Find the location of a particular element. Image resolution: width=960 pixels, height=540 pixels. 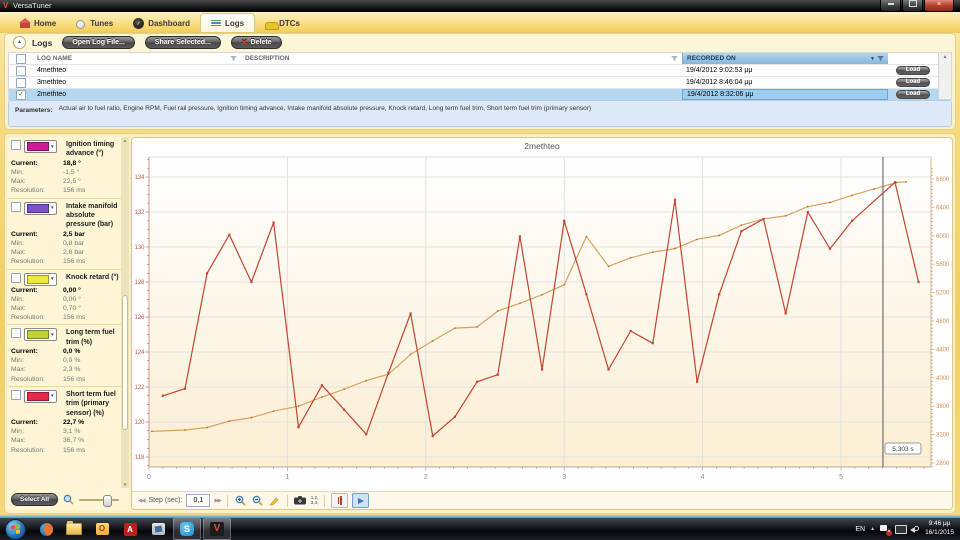

tab-bar: Home Tunes Dashboard Logs DTCs is located at coordinates (480, 22).